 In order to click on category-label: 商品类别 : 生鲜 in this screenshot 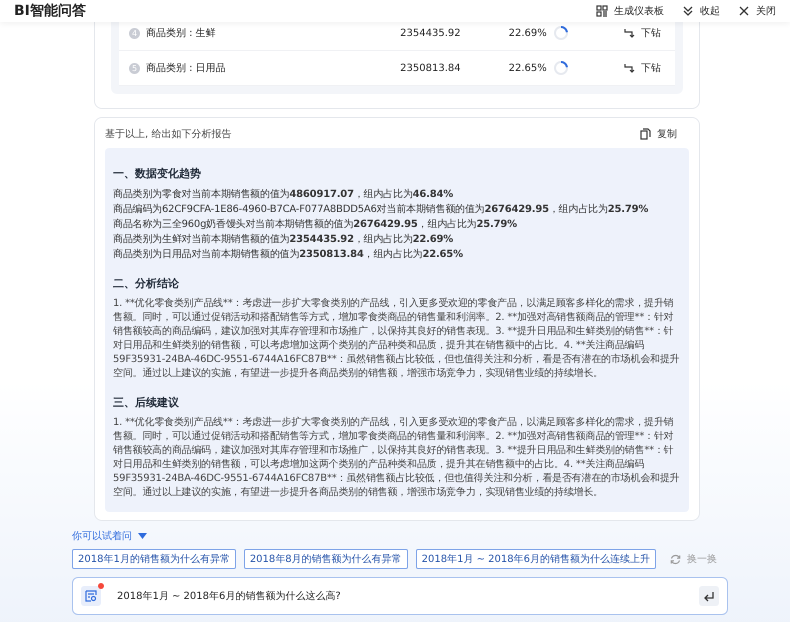, I will do `click(181, 33)`.